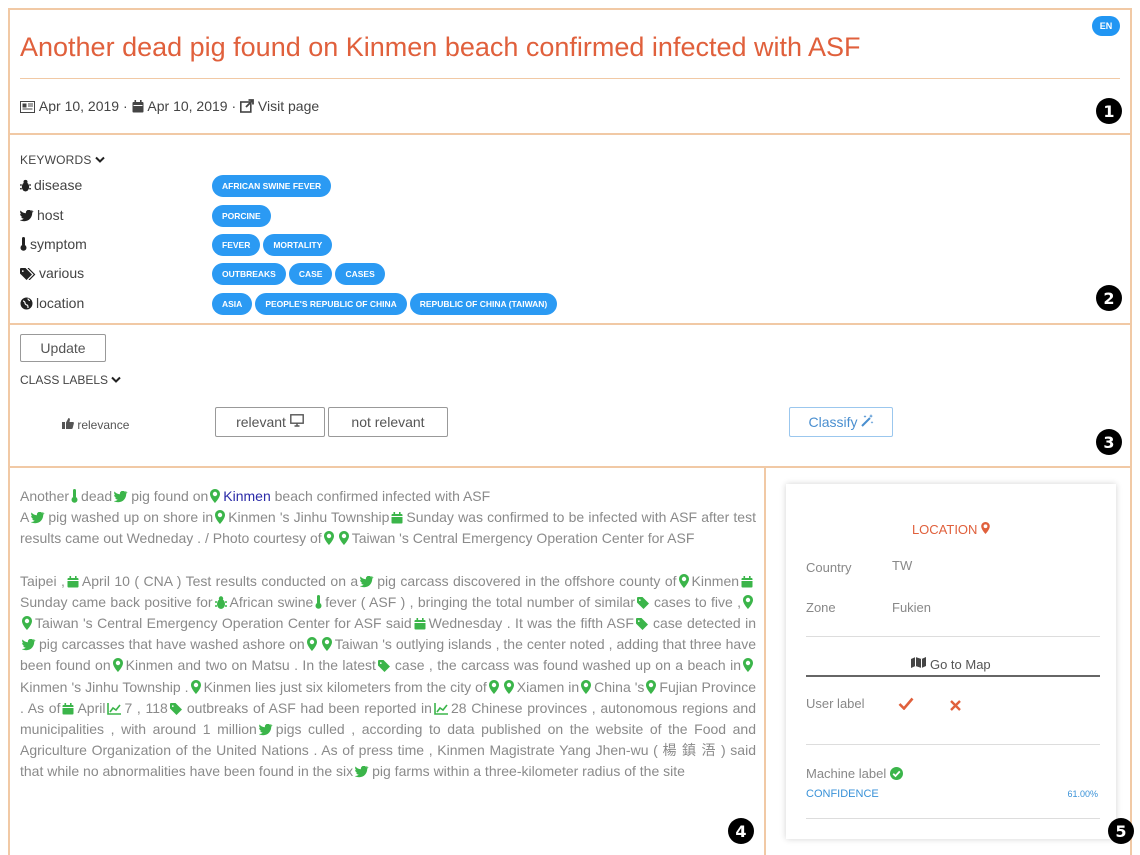  I want to click on keyword-tag: PORCINE, so click(241, 216).